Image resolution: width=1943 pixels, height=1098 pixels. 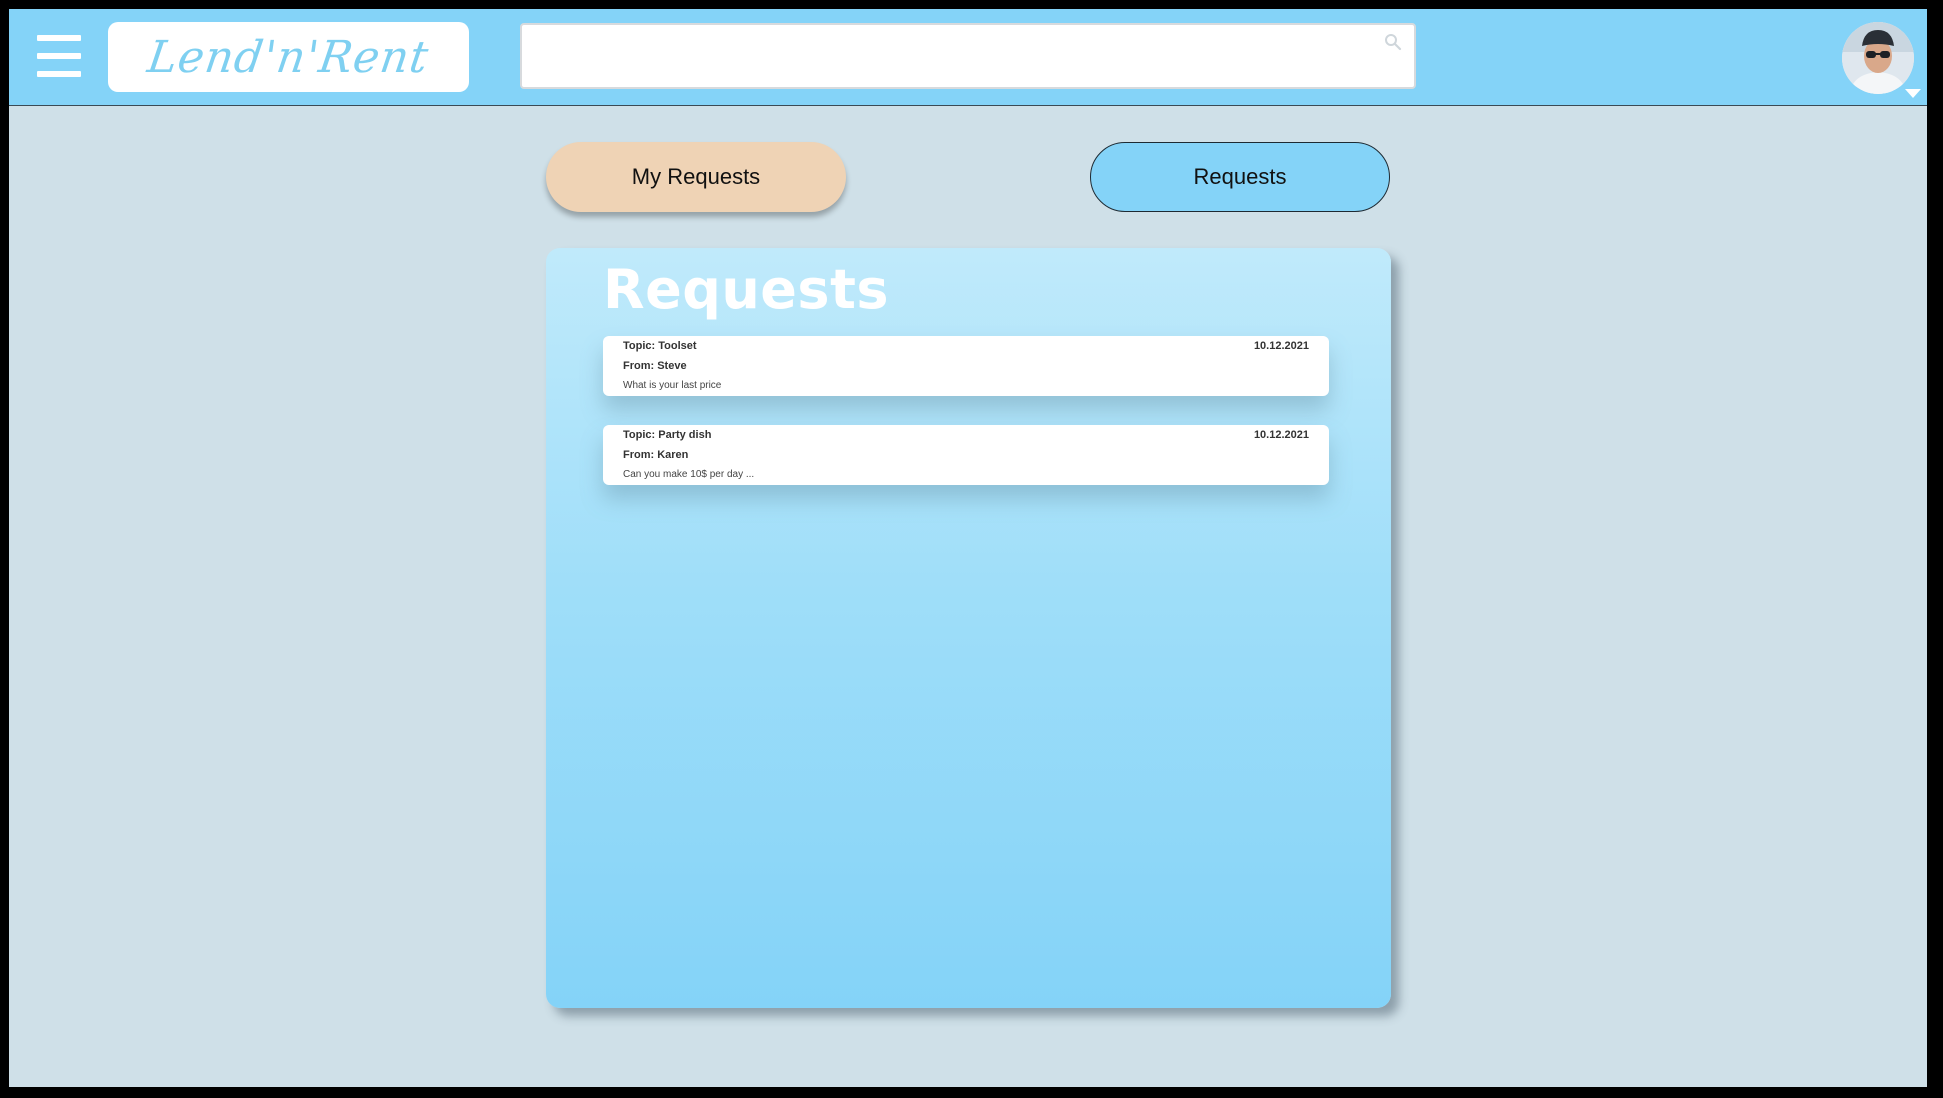 What do you see at coordinates (746, 289) in the screenshot?
I see `panel-title: Requests` at bounding box center [746, 289].